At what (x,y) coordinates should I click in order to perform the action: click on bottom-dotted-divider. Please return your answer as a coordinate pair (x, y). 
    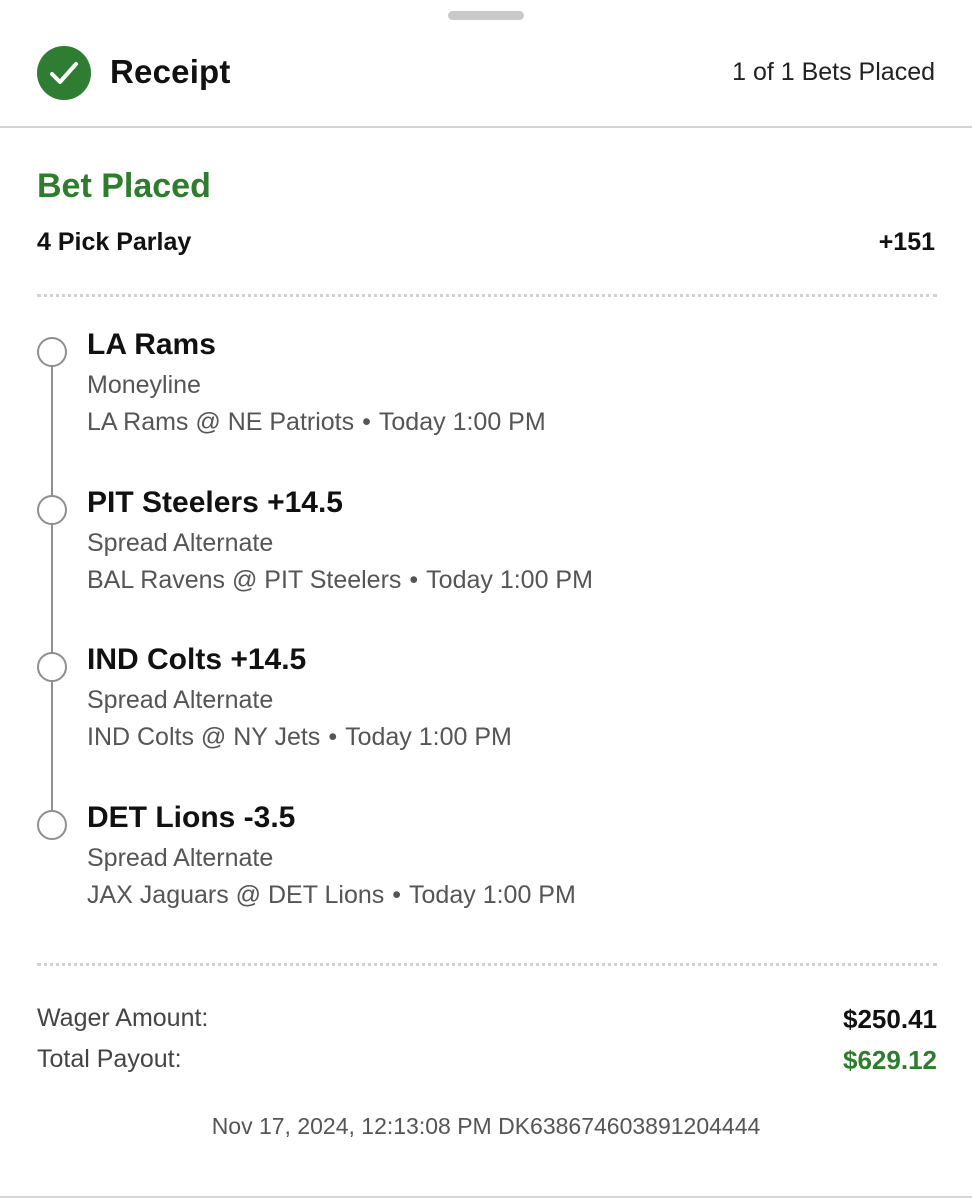
    Looking at the image, I should click on (487, 964).